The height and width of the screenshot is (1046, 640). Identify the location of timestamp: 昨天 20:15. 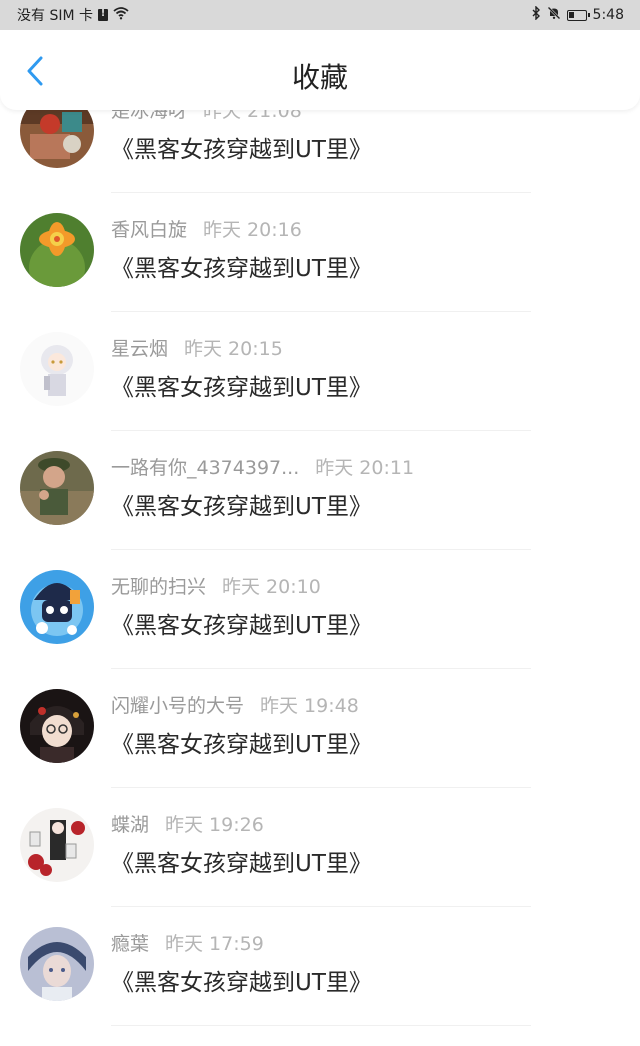
(233, 349).